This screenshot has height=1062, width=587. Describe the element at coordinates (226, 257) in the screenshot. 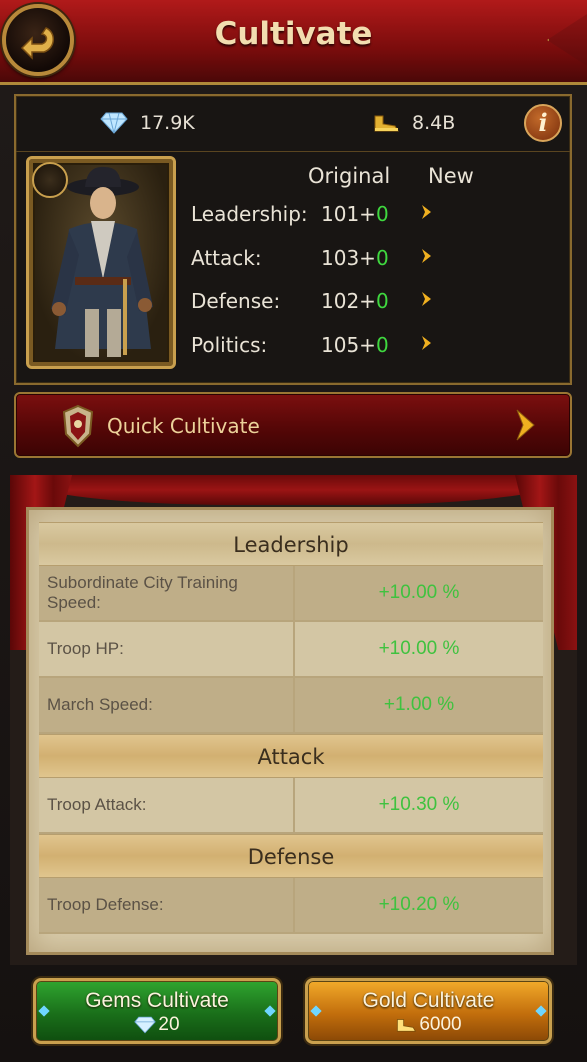

I see `stat-label: Attack:` at that location.